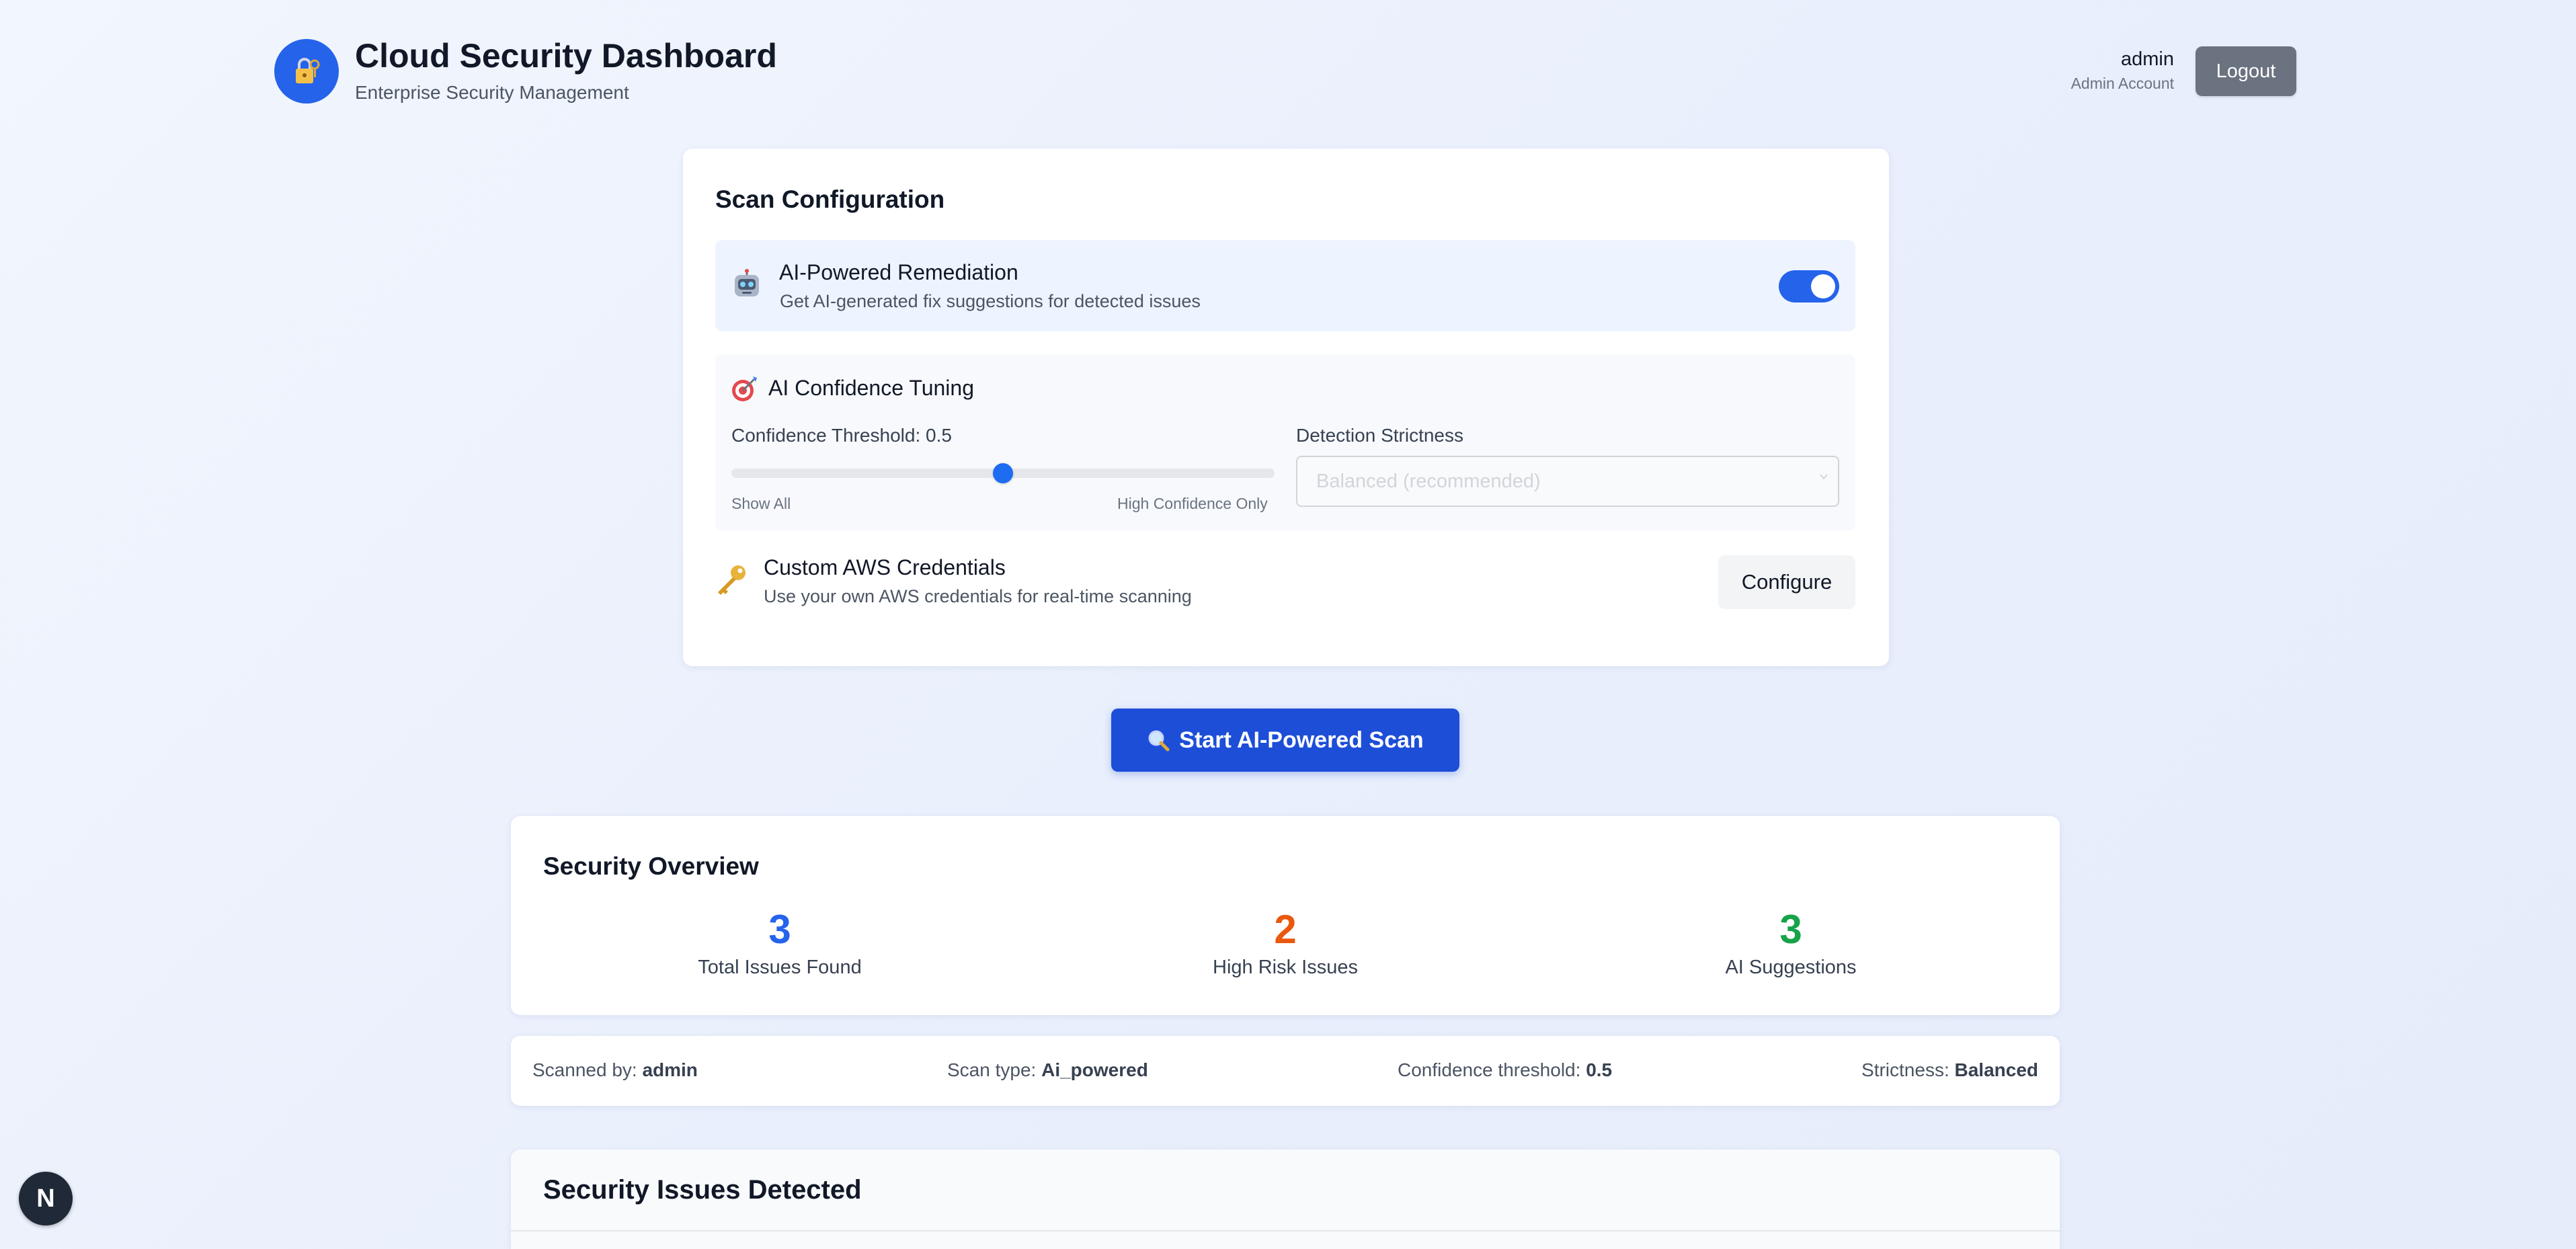 Image resolution: width=2576 pixels, height=1249 pixels. What do you see at coordinates (1824, 477) in the screenshot?
I see `chevron-down-icon` at bounding box center [1824, 477].